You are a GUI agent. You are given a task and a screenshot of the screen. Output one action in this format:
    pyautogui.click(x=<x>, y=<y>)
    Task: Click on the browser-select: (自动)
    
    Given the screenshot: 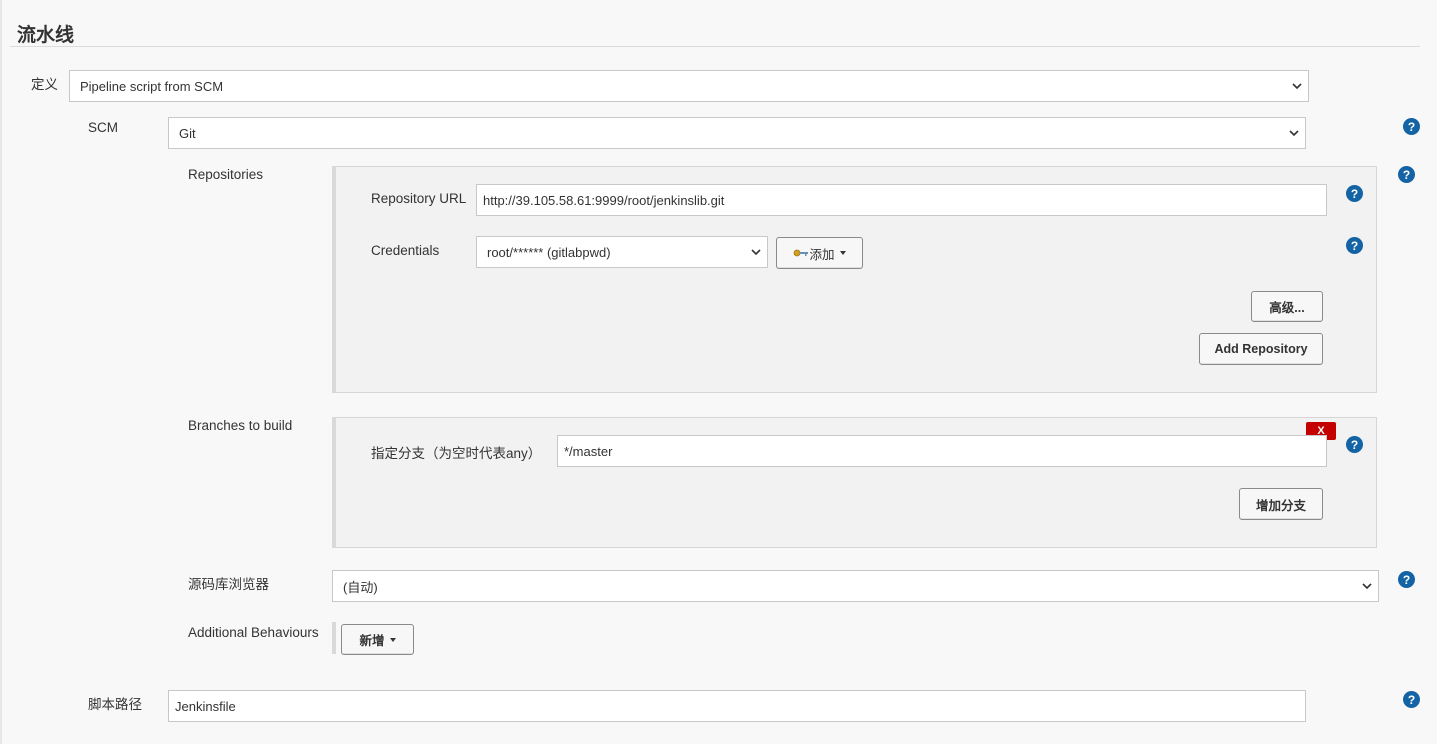 What is the action you would take?
    pyautogui.click(x=855, y=586)
    